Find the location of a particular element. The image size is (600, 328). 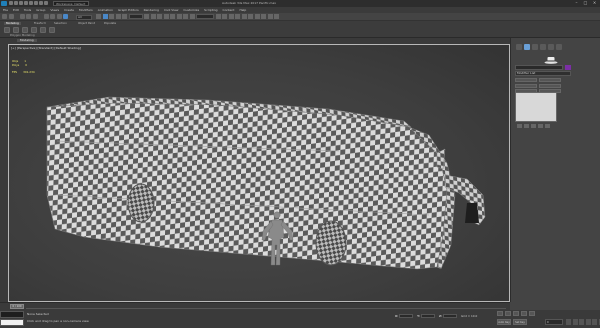

material-editor-icon is located at coordinates (257, 16).